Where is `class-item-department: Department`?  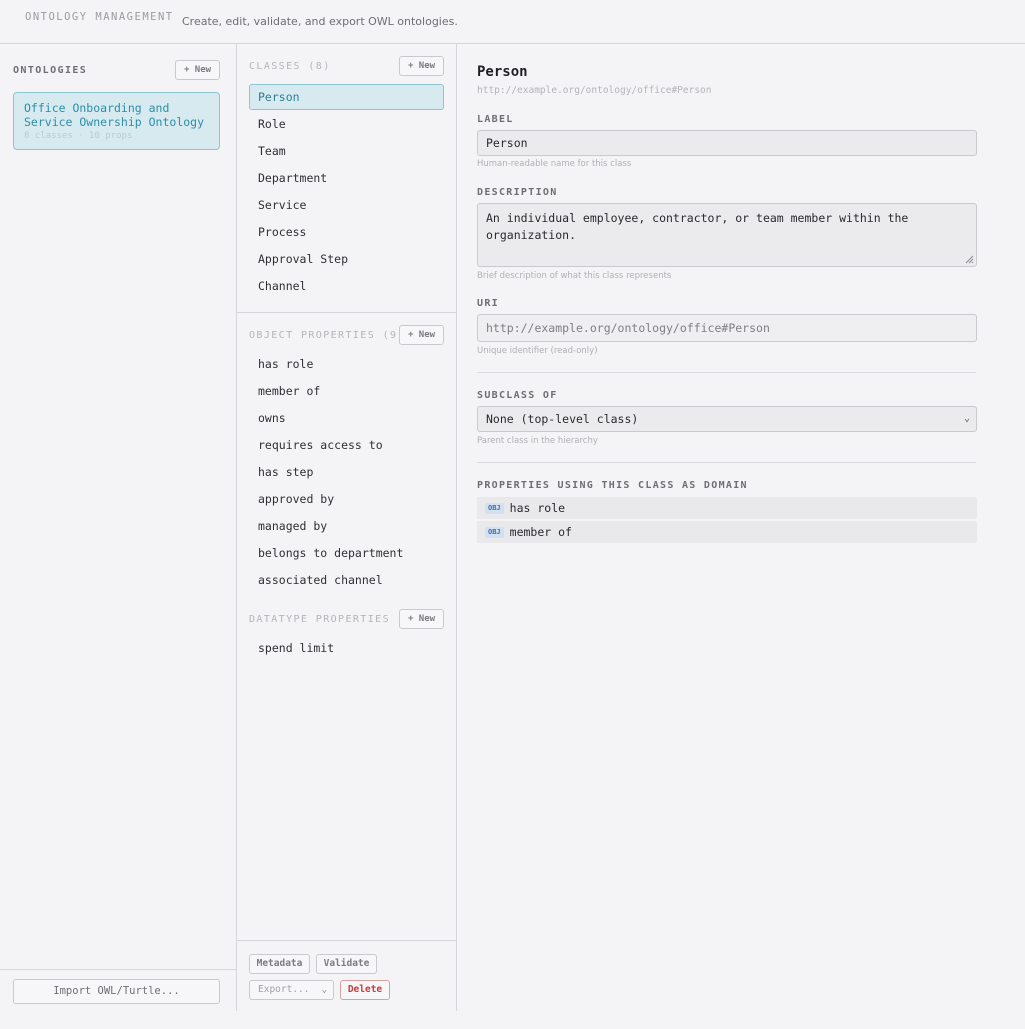 class-item-department: Department is located at coordinates (346, 178).